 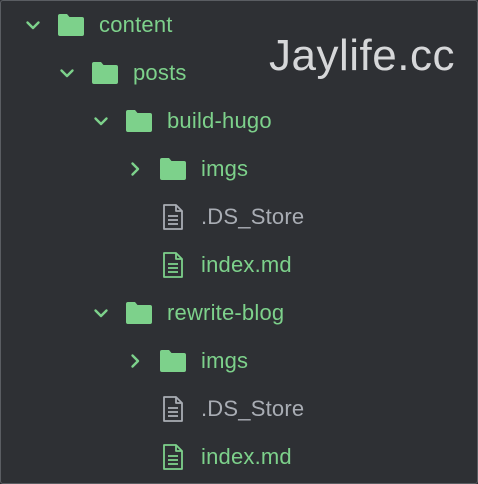 What do you see at coordinates (226, 312) in the screenshot?
I see `tree-item-label: rewrite-blog` at bounding box center [226, 312].